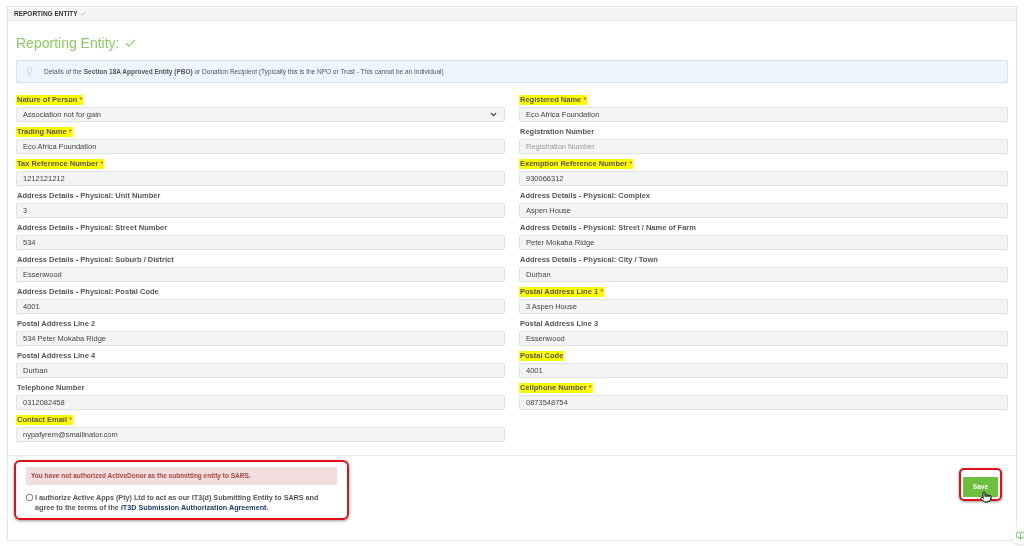  I want to click on hand-cursor-icon, so click(986, 497).